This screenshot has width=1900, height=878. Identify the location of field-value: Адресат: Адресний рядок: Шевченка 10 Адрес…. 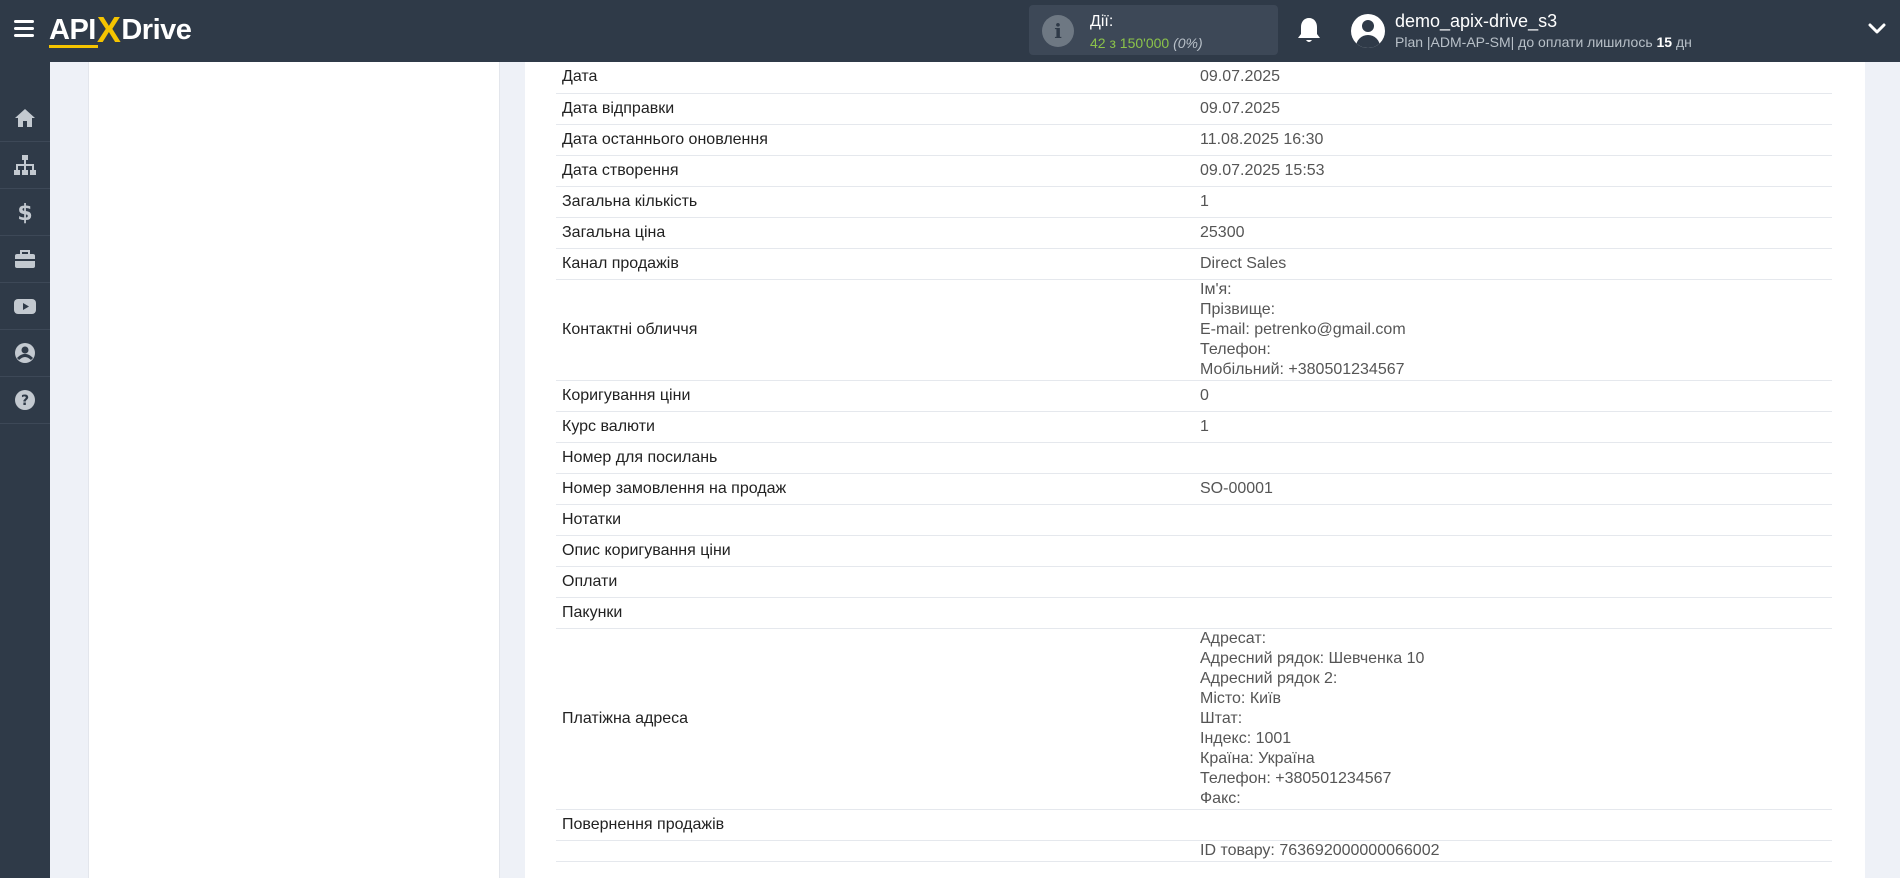
(1513, 719).